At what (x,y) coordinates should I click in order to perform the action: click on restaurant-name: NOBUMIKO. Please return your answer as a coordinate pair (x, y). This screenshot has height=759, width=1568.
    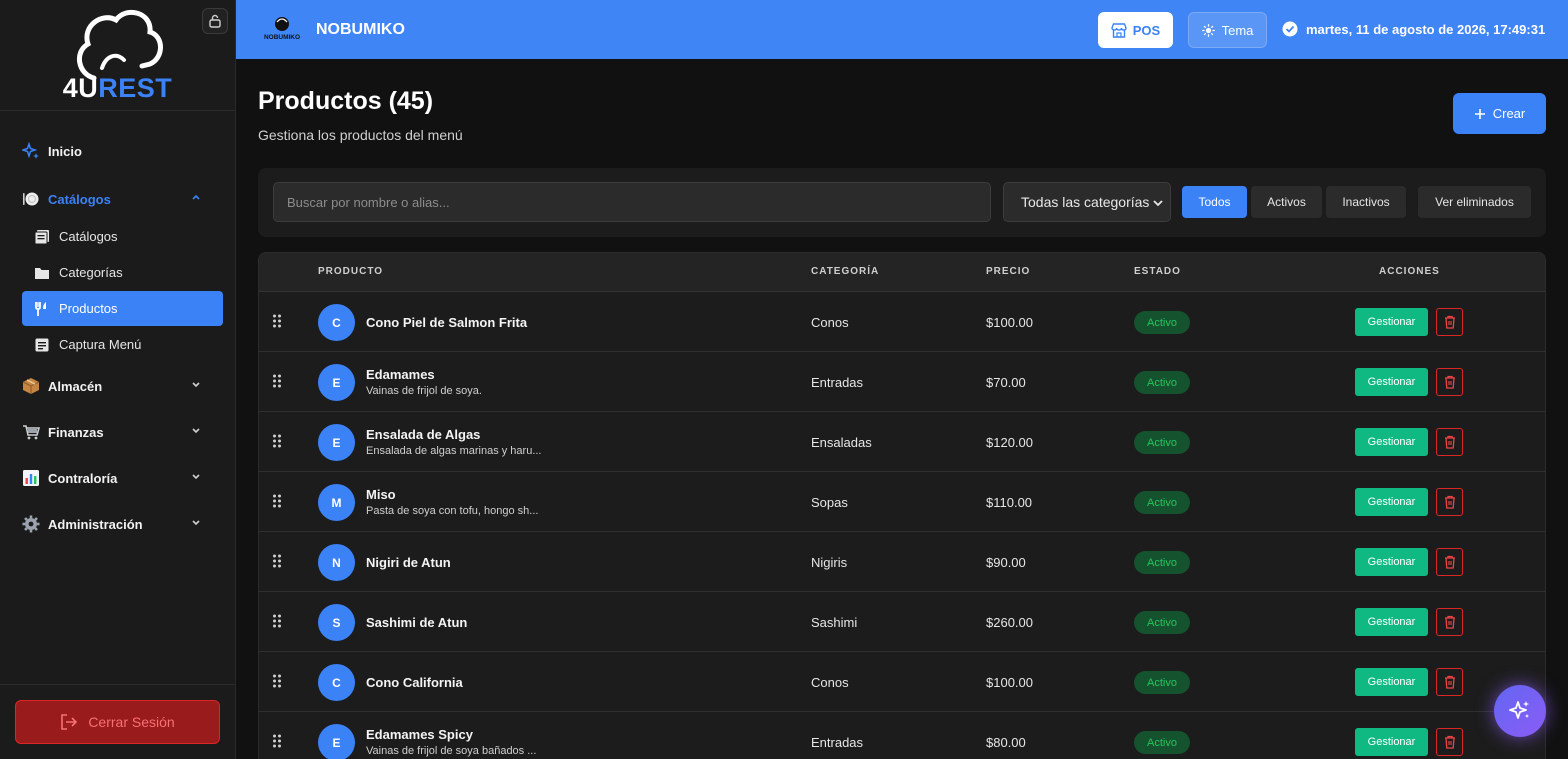
    Looking at the image, I should click on (360, 29).